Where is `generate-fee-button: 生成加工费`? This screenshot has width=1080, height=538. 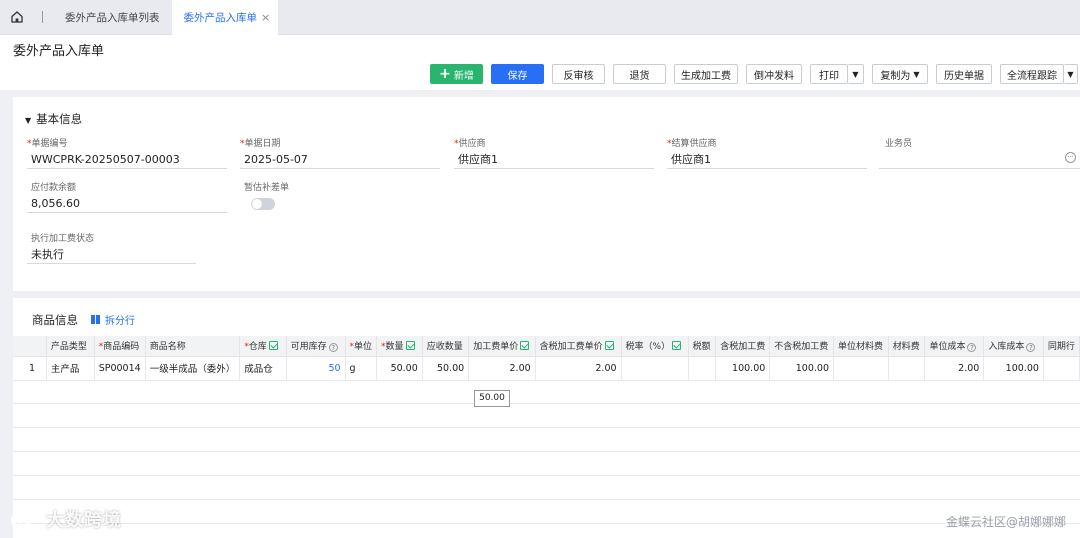 generate-fee-button: 生成加工费 is located at coordinates (706, 74).